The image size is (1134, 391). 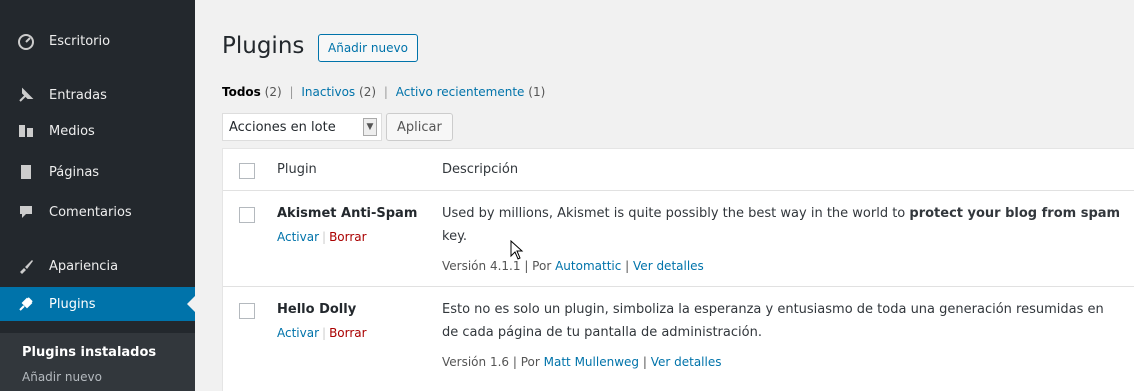 I want to click on plugin-icon, so click(x=26, y=304).